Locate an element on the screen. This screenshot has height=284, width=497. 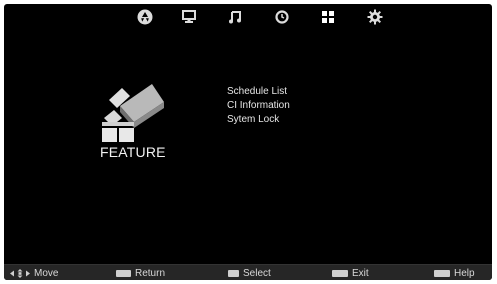
help-hint: Help is located at coordinates (454, 273).